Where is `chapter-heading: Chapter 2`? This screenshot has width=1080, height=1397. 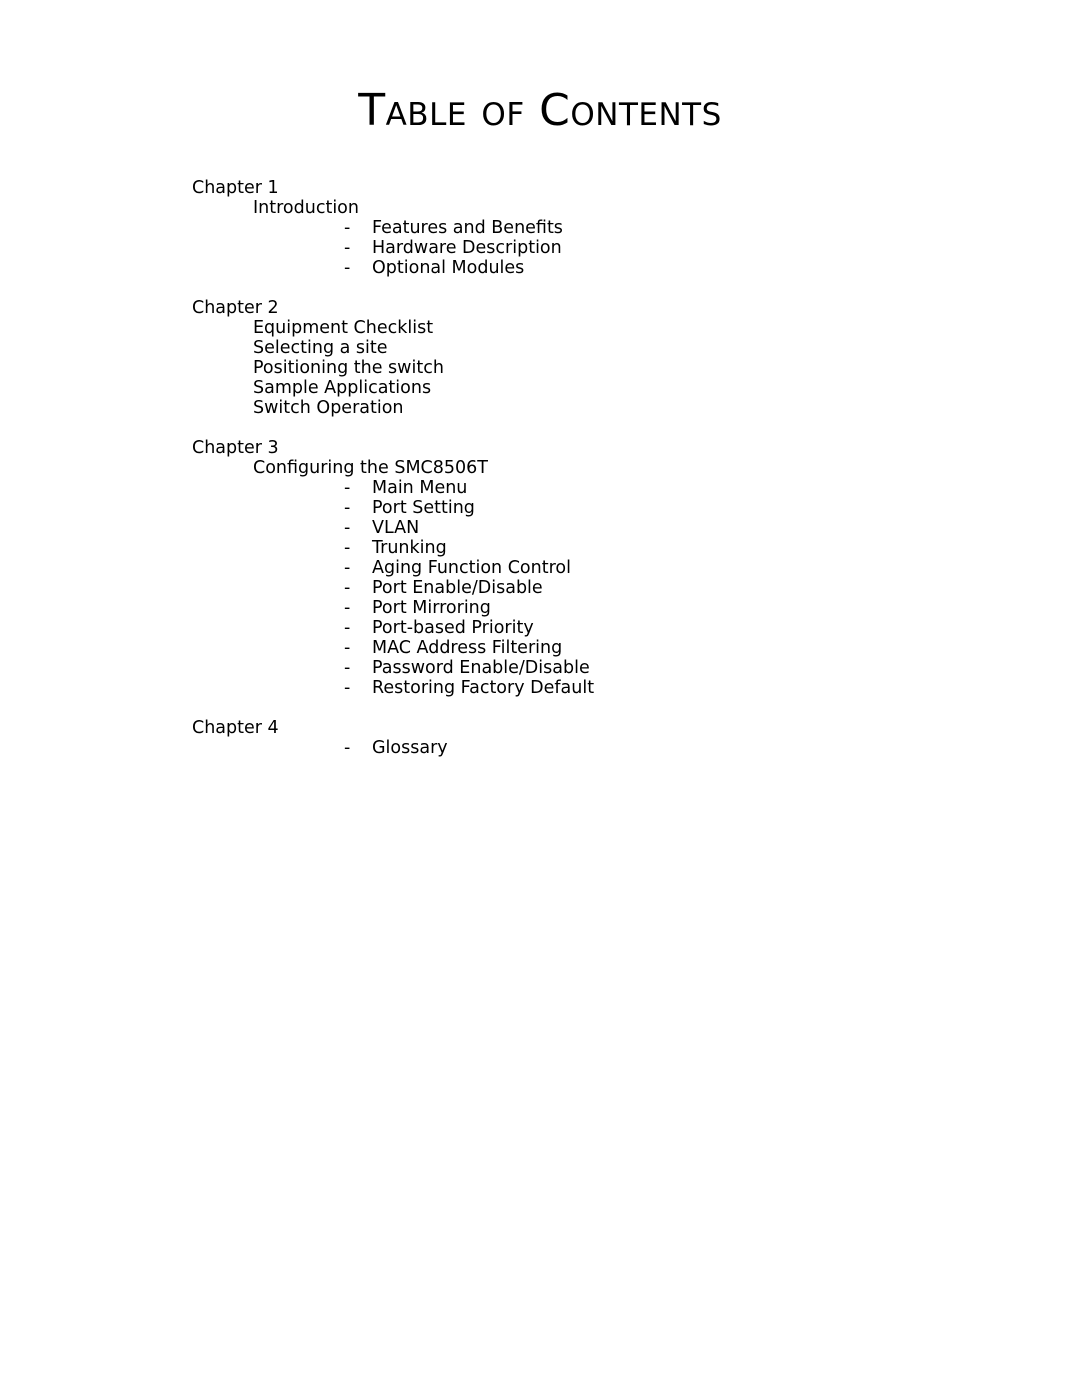
chapter-heading: Chapter 2 is located at coordinates (592, 308).